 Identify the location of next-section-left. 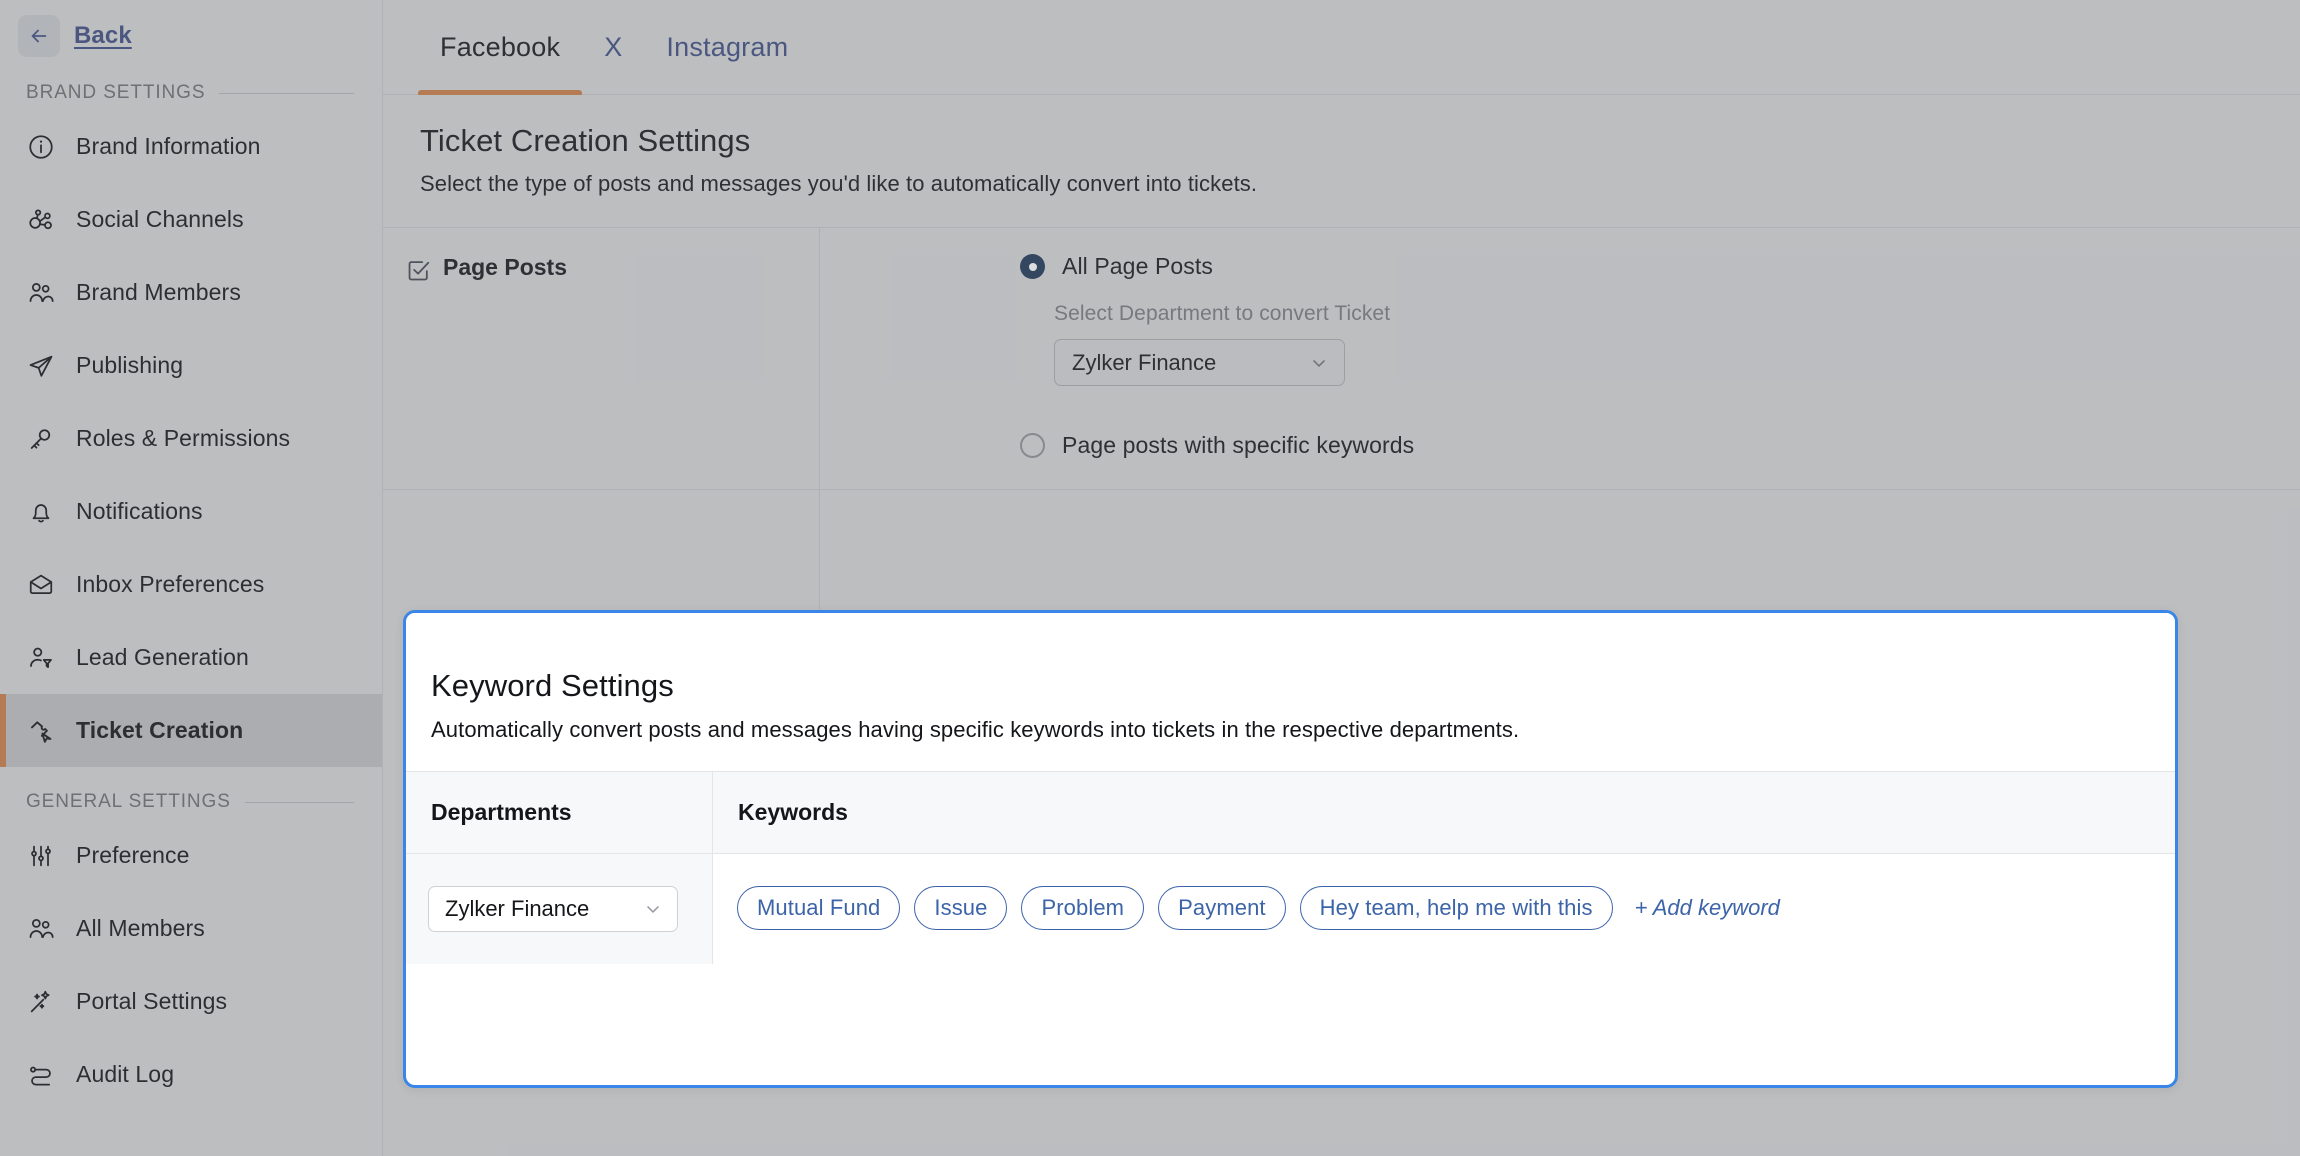
(601, 550).